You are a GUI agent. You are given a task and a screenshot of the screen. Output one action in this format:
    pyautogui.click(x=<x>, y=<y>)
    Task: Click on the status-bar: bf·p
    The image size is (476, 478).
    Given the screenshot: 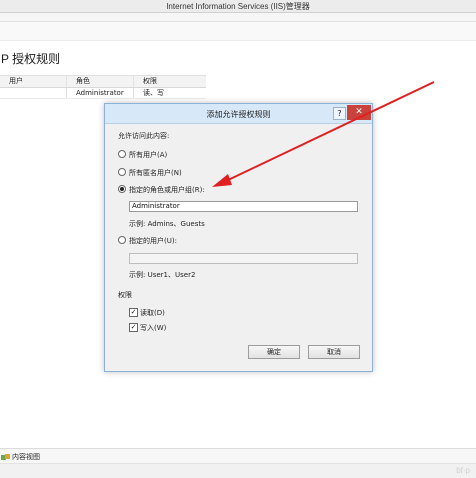 What is the action you would take?
    pyautogui.click(x=238, y=470)
    